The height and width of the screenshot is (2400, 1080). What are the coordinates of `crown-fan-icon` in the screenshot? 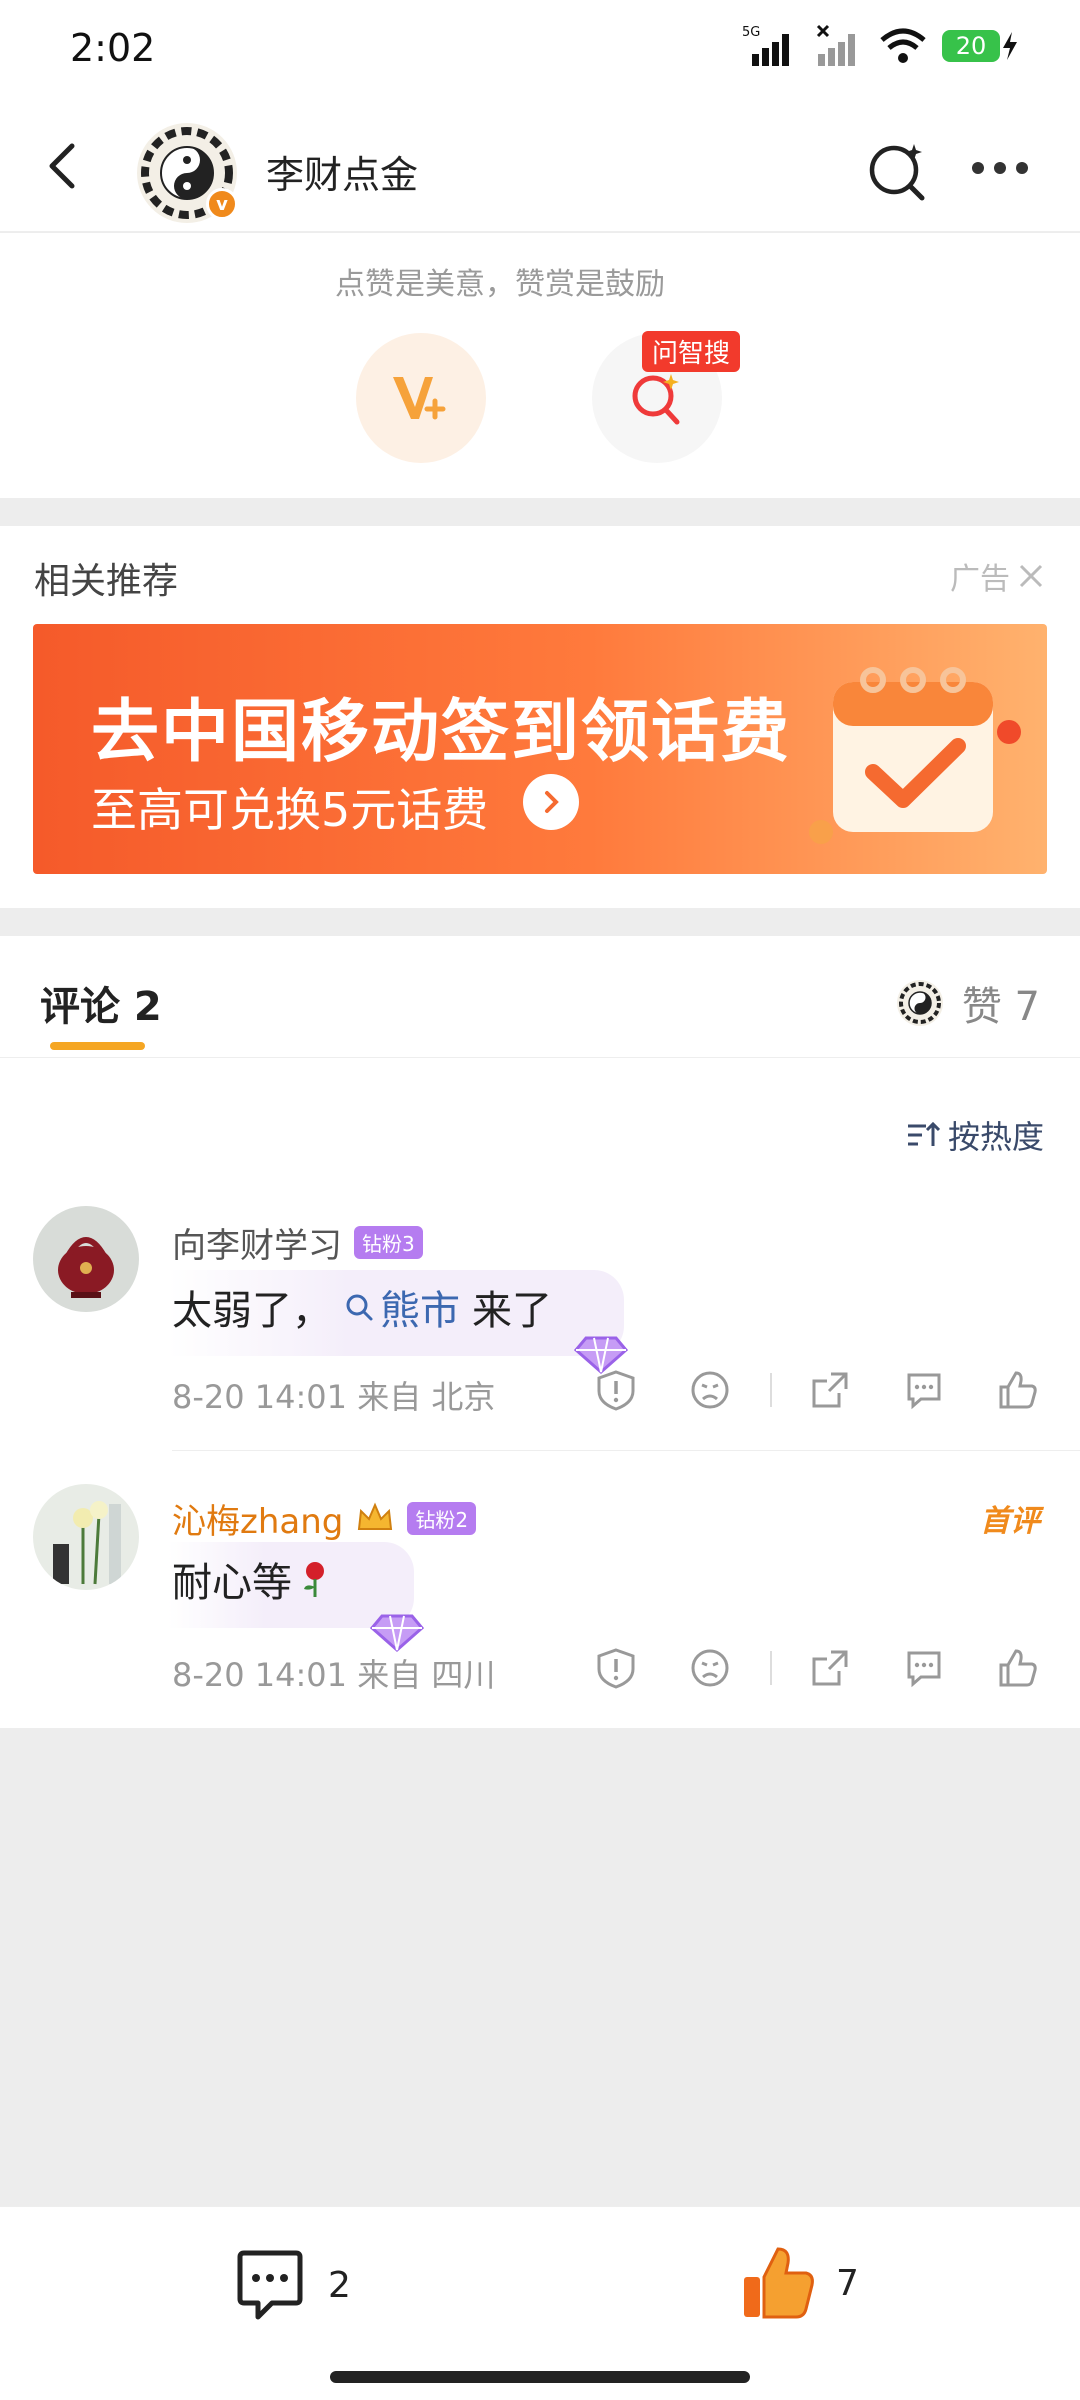 It's located at (375, 1515).